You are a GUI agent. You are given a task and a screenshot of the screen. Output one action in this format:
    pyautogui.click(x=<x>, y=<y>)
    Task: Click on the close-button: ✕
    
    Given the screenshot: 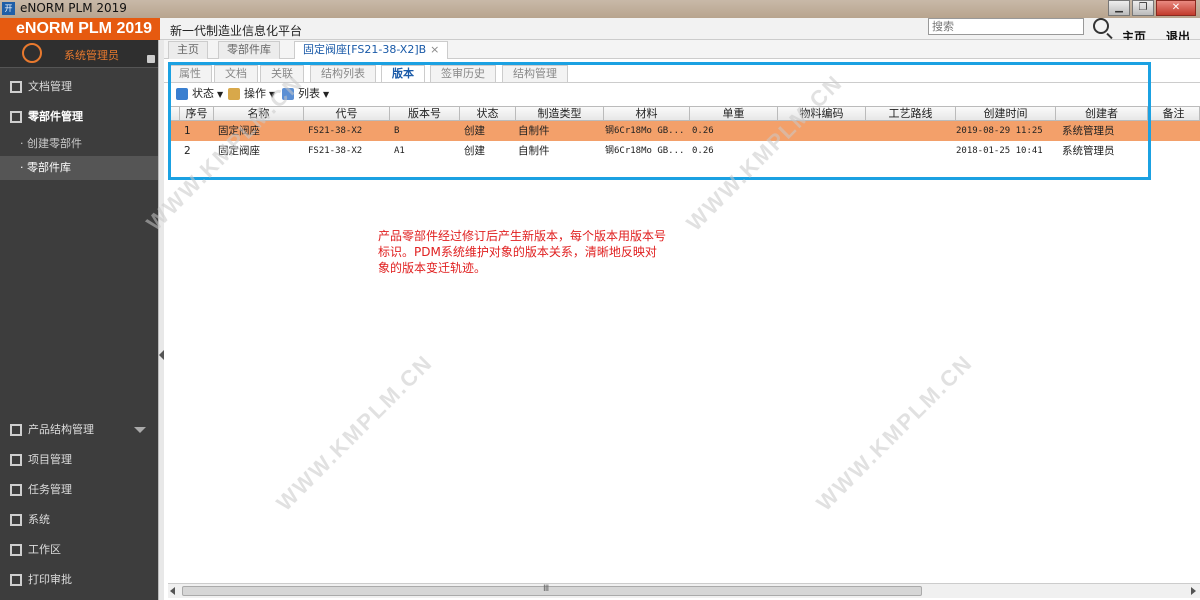 What is the action you would take?
    pyautogui.click(x=1176, y=8)
    